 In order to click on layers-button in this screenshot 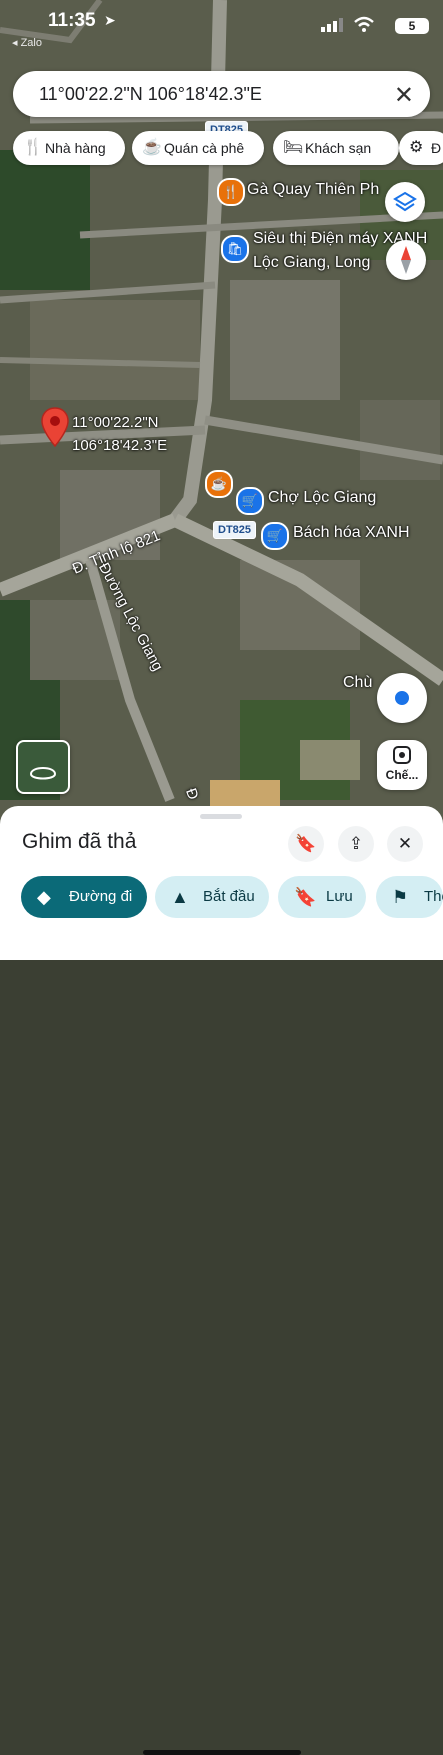, I will do `click(405, 202)`.